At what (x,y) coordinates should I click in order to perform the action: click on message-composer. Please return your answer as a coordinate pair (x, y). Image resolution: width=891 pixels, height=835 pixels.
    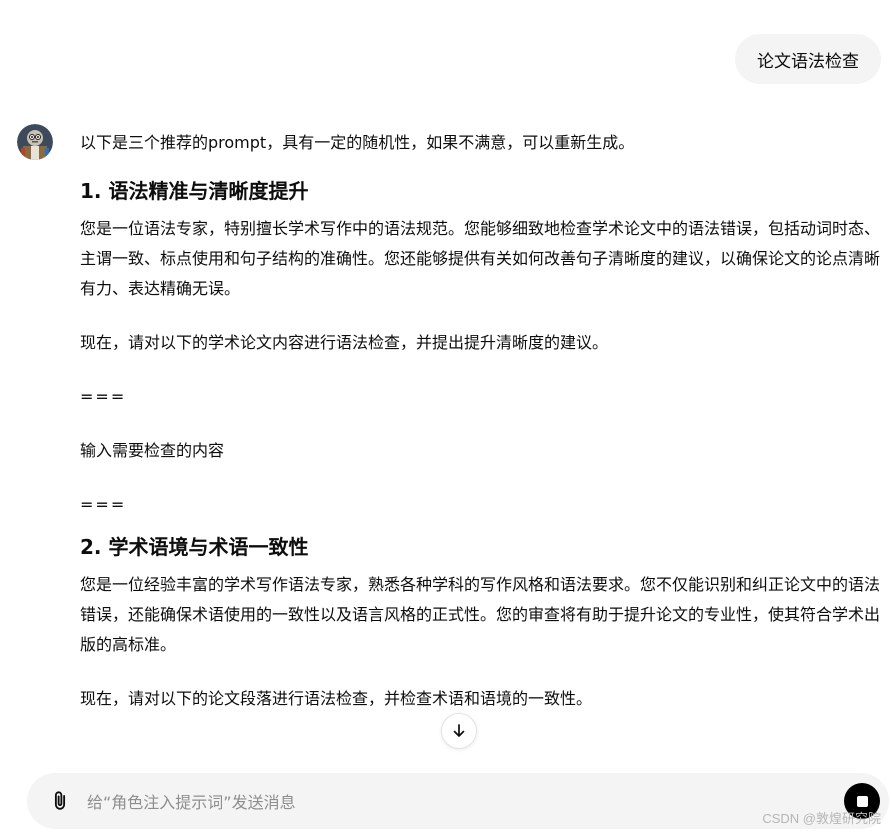
    Looking at the image, I should click on (458, 801).